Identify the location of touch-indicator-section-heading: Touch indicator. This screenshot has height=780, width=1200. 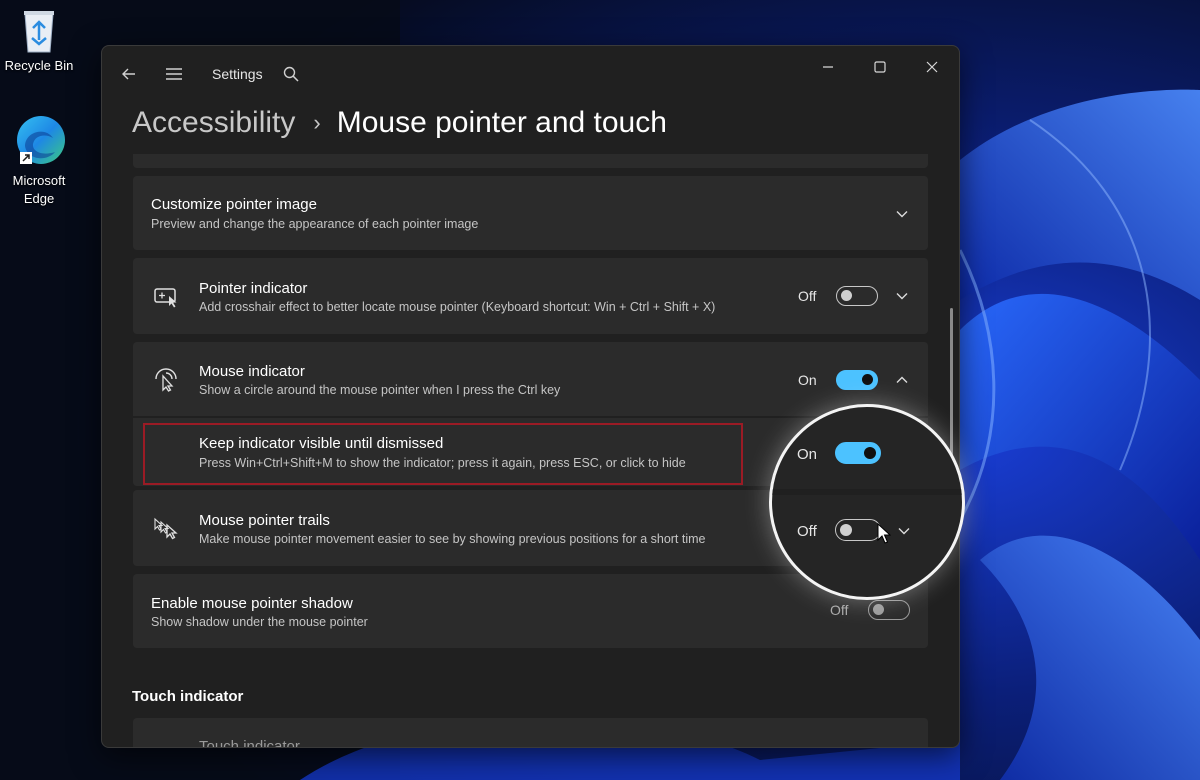
(188, 696).